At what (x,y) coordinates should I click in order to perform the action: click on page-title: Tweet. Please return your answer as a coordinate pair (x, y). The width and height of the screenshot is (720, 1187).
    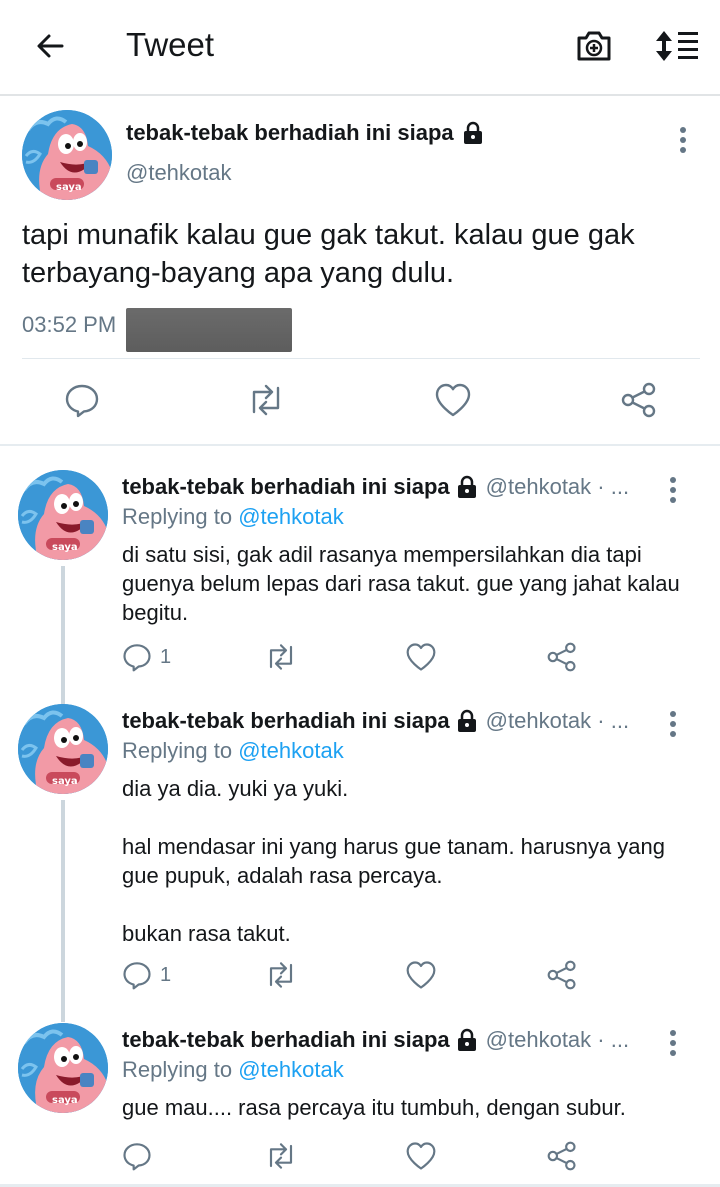
    Looking at the image, I should click on (170, 44).